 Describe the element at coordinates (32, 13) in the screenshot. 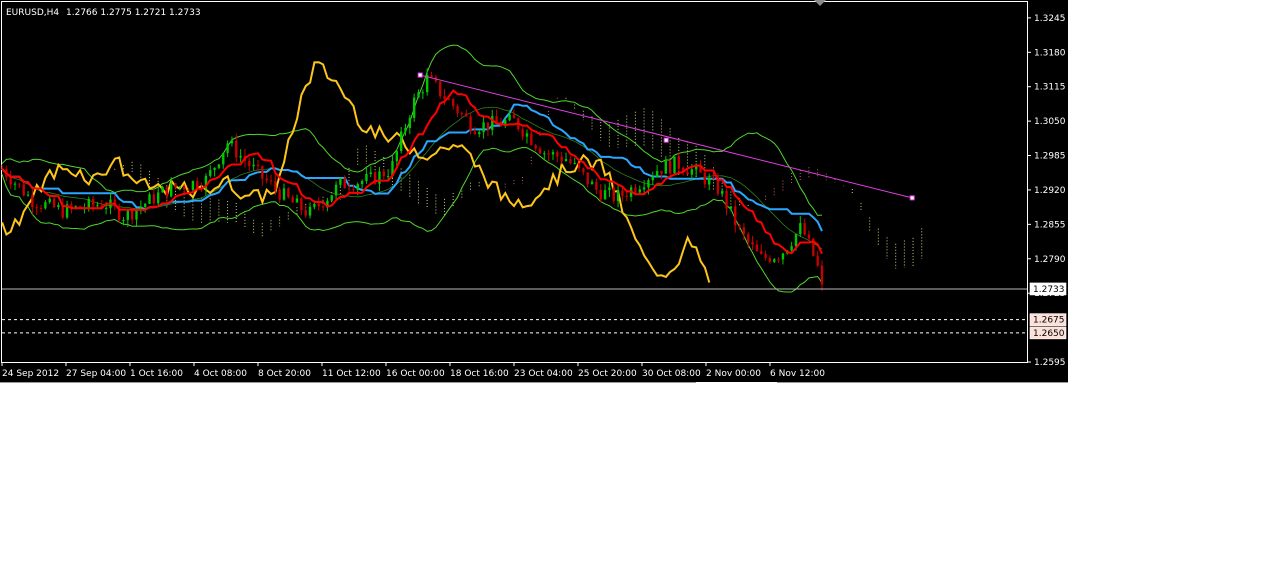

I see `symbol-timeframe: EURUSD,H4` at that location.